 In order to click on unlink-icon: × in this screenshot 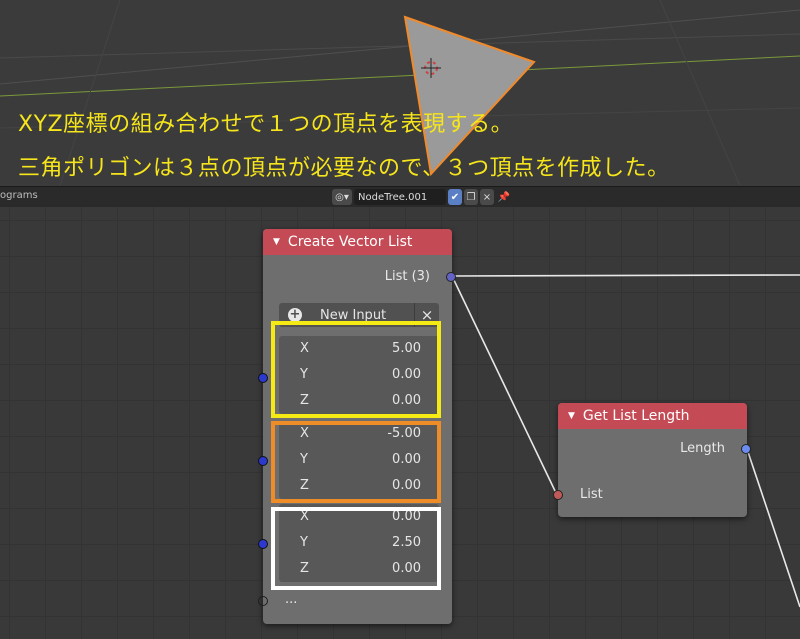, I will do `click(487, 197)`.